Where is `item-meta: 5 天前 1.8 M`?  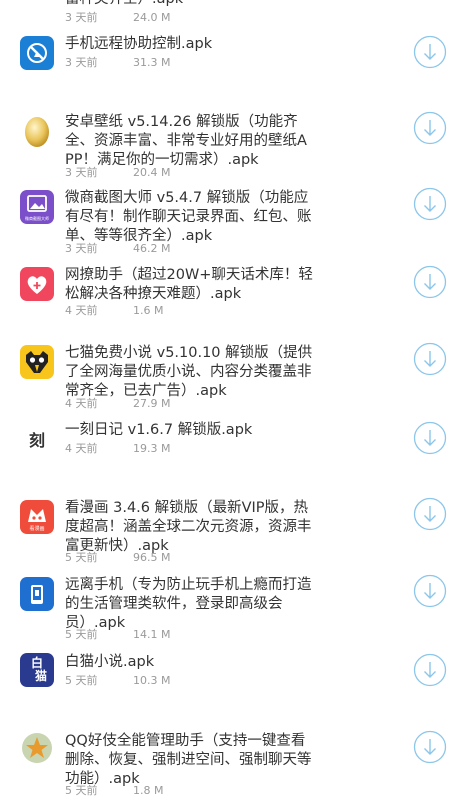
item-meta: 5 天前 1.8 M is located at coordinates (114, 790).